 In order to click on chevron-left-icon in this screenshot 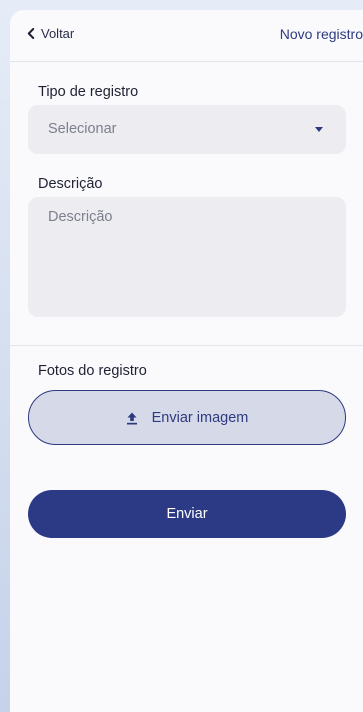, I will do `click(31, 33)`.